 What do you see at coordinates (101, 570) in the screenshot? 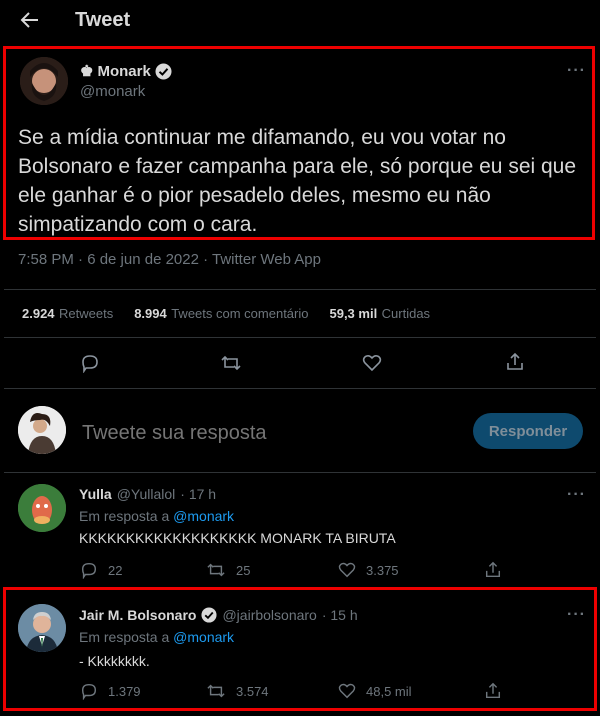
I see `reply-action: 22` at bounding box center [101, 570].